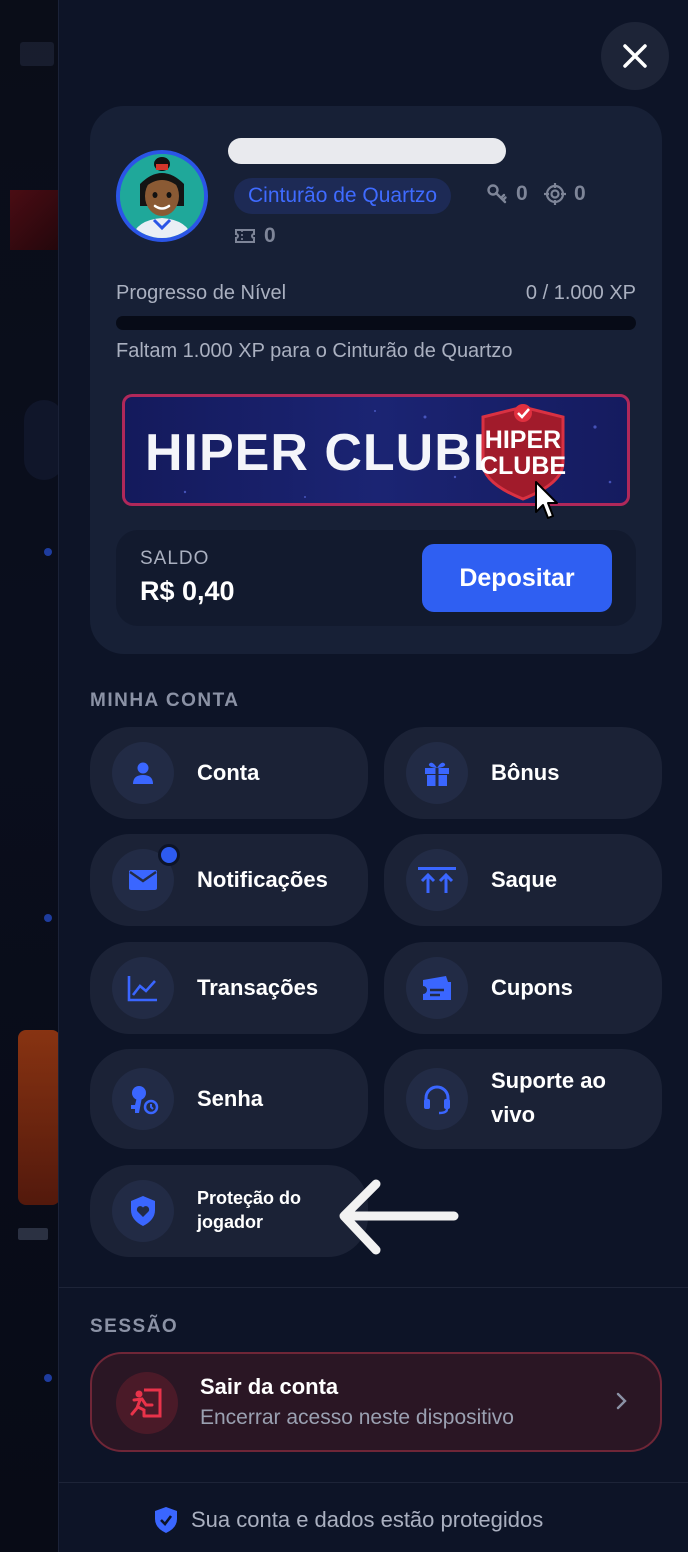  I want to click on footer-text: Sua conta e dados estão protegidos, so click(367, 1519).